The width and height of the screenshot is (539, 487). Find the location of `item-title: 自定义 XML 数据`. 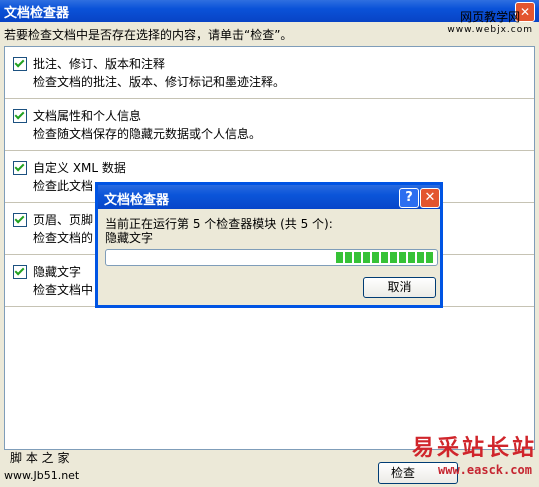

item-title: 自定义 XML 数据 is located at coordinates (79, 168).